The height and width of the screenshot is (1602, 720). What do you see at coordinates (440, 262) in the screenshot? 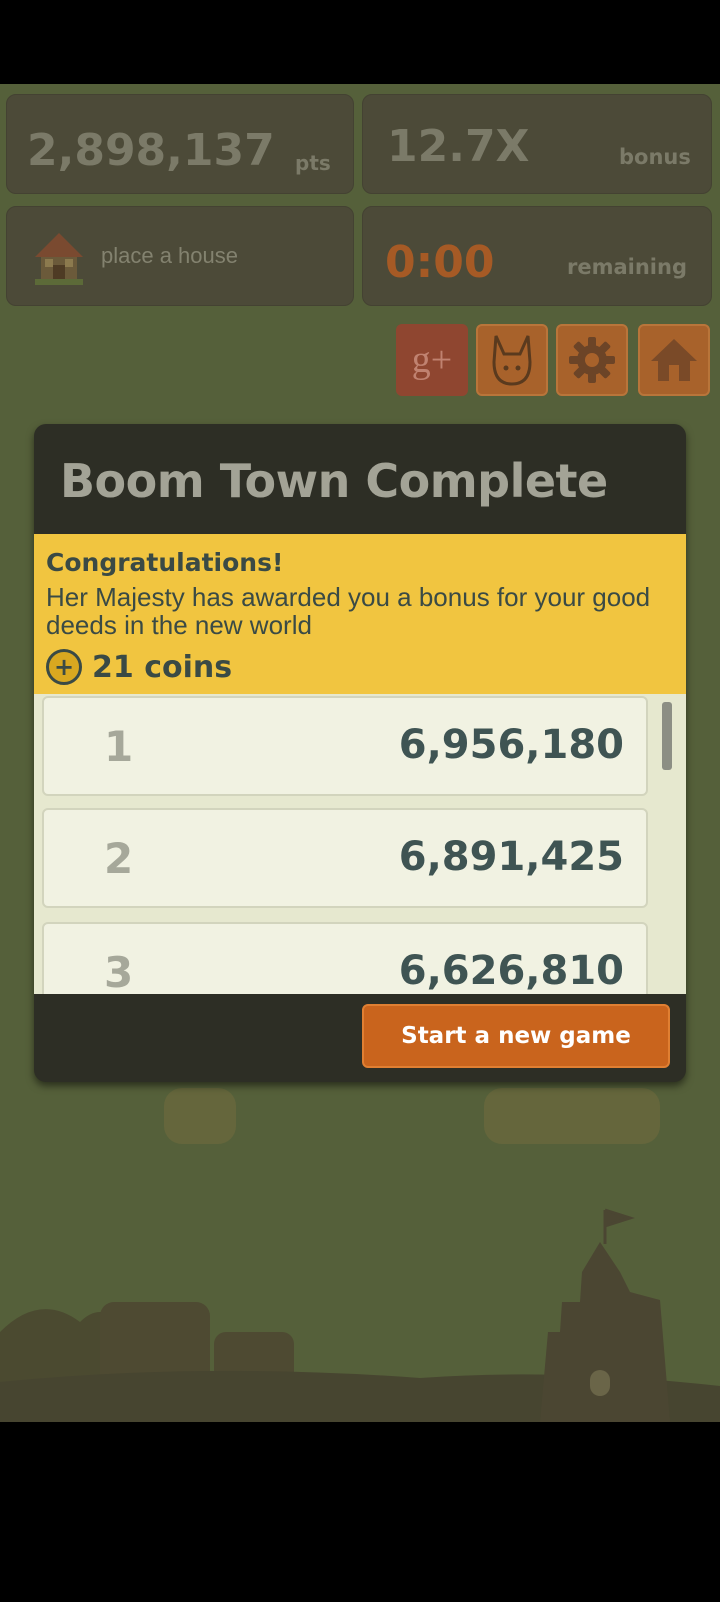
I see `timer-value: 0:00` at bounding box center [440, 262].